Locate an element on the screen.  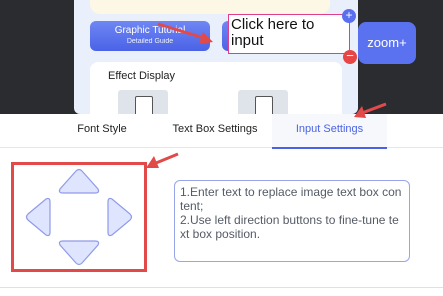
direction-pad-highlight is located at coordinates (79, 217).